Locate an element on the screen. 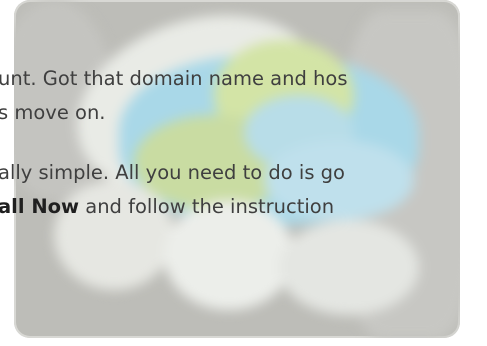 The height and width of the screenshot is (346, 487). text-line-4: all Now and follow the instruction is located at coordinates (167, 207).